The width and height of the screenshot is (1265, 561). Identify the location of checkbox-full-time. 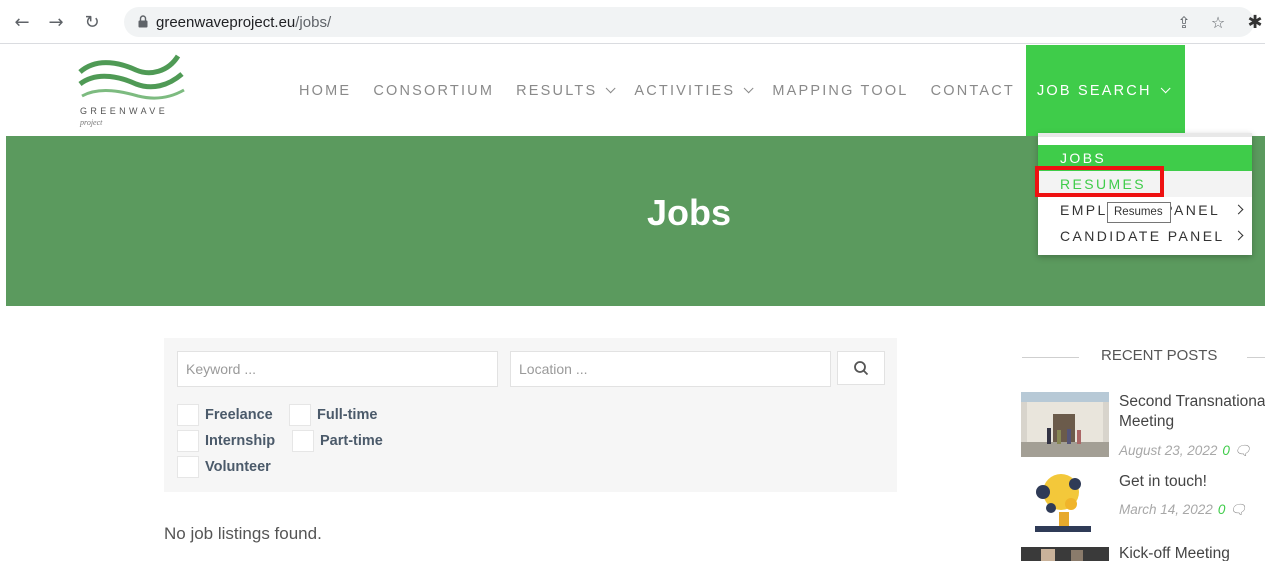
(300, 415).